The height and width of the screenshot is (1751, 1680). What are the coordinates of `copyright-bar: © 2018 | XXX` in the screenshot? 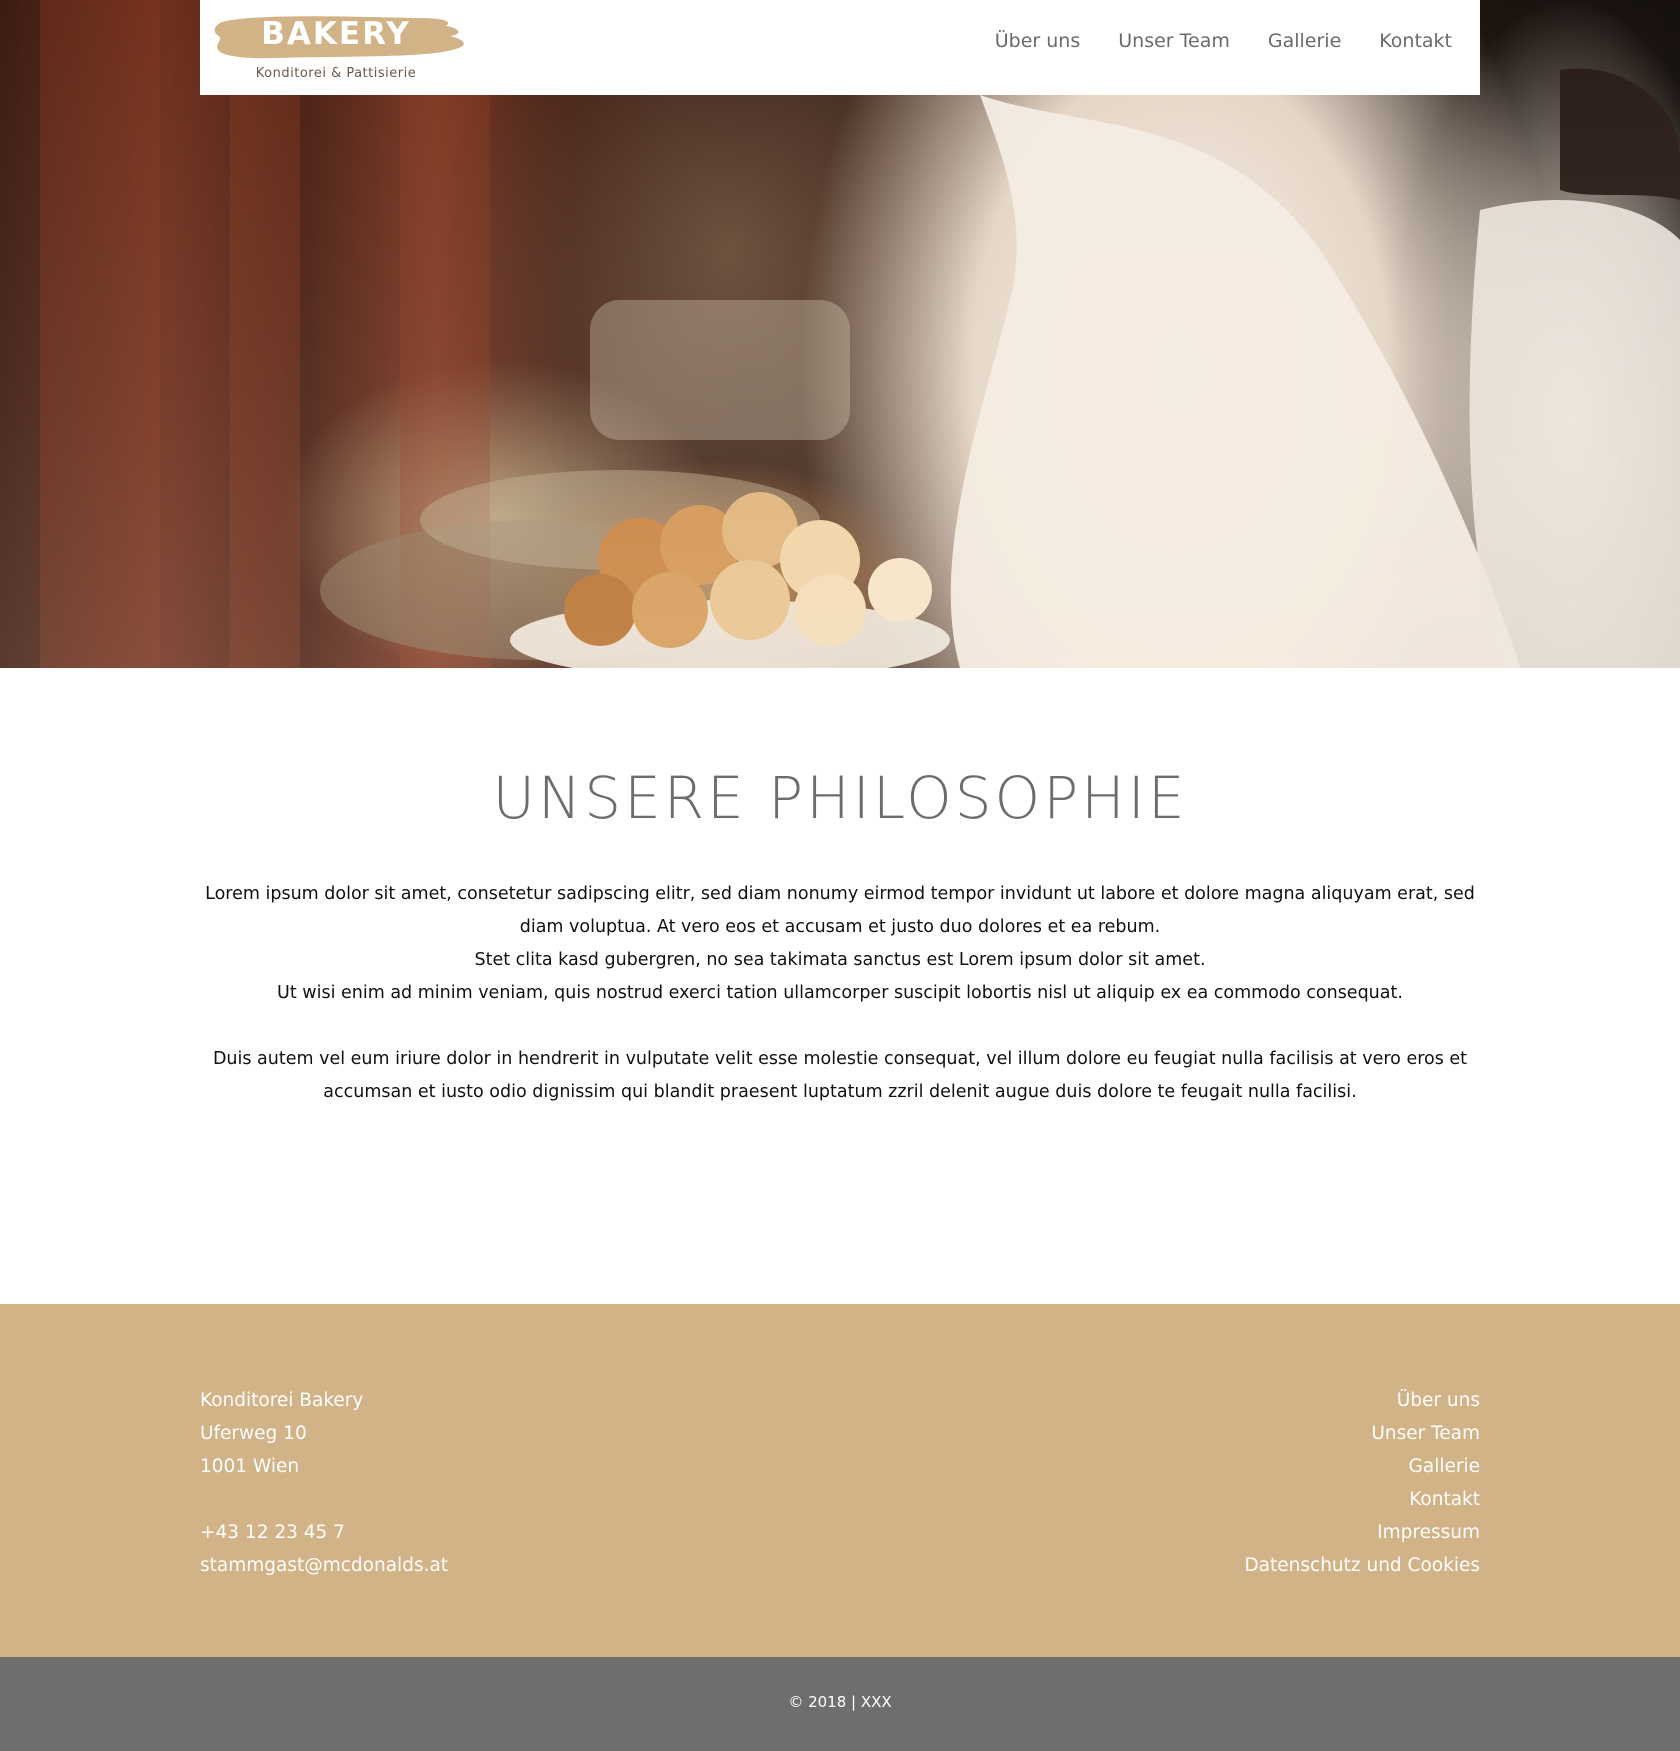 It's located at (840, 1704).